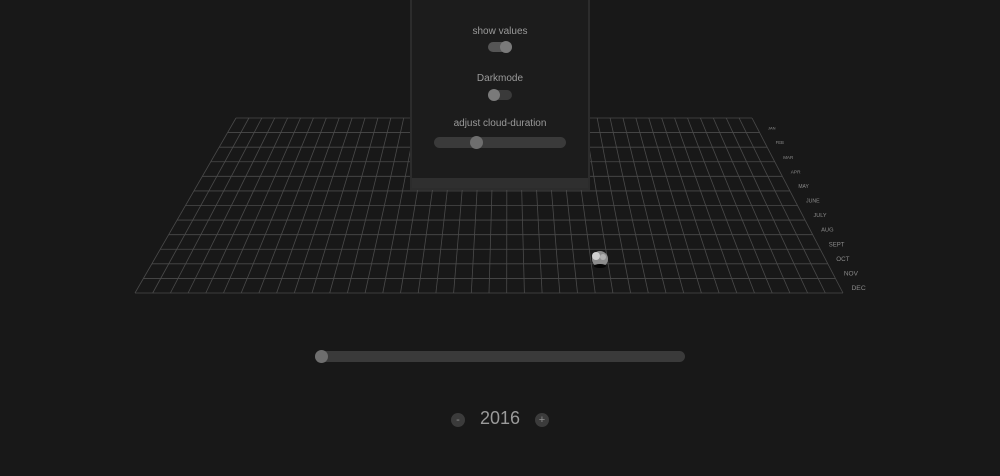  I want to click on month-label: JUNE, so click(813, 202).